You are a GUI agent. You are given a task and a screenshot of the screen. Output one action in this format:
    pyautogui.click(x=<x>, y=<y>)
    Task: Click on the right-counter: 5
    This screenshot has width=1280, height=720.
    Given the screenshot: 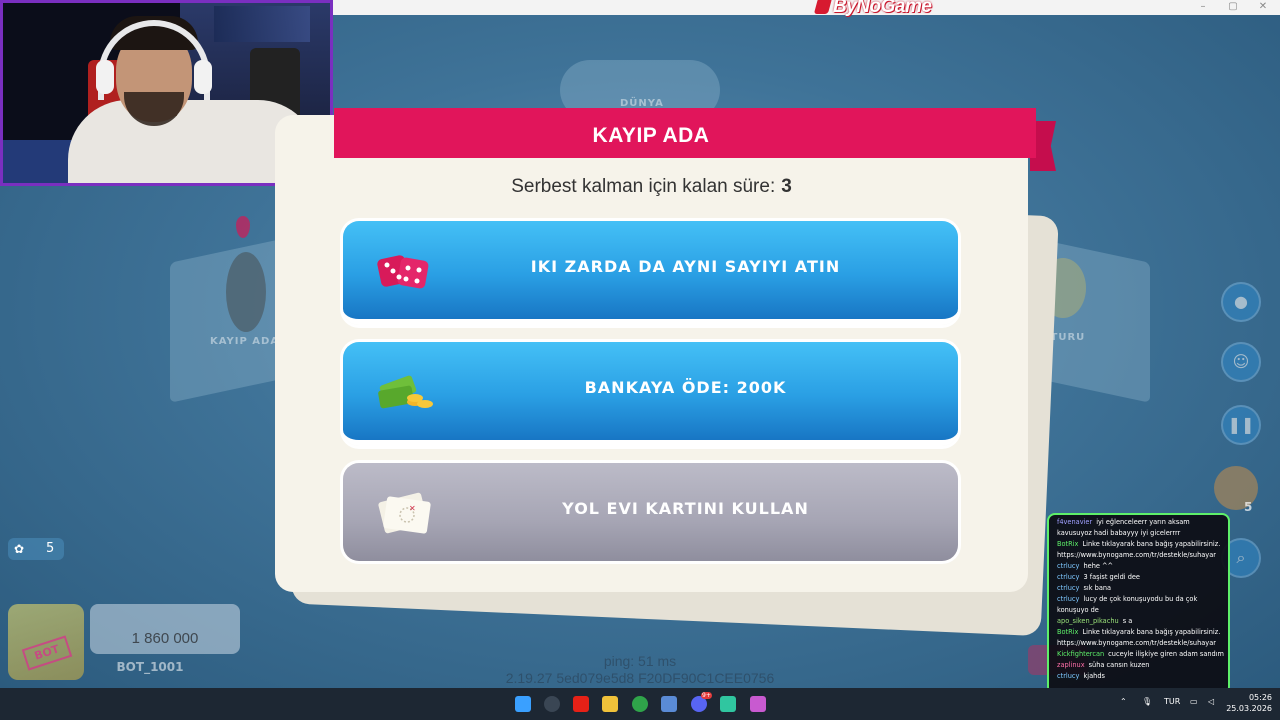 What is the action you would take?
    pyautogui.click(x=1248, y=507)
    